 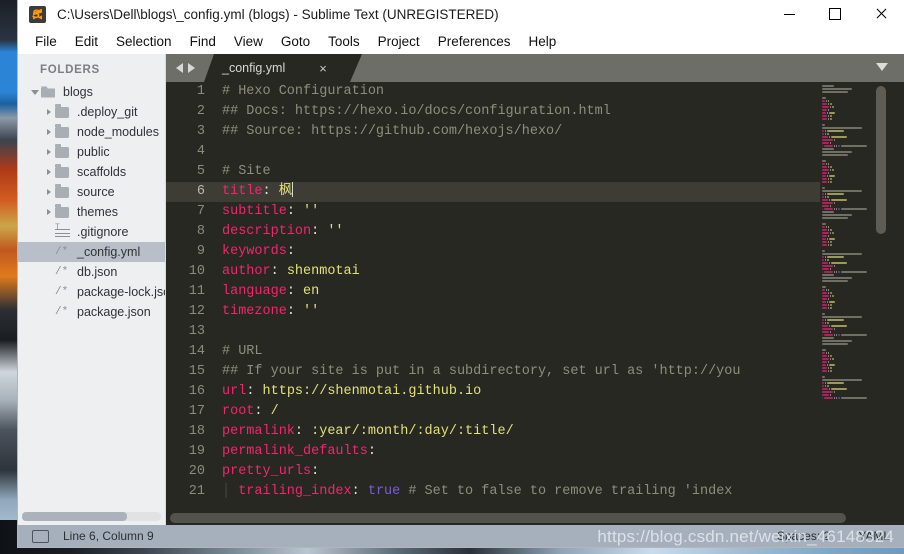 I want to click on prev-arrow-icon, so click(x=179, y=68).